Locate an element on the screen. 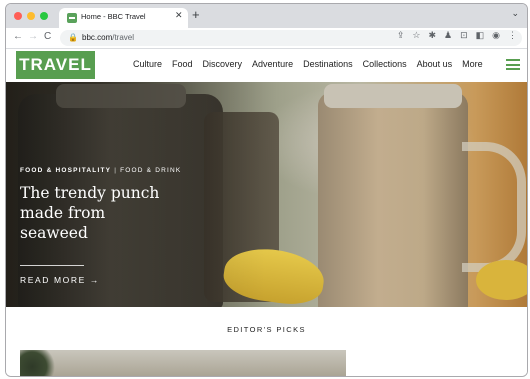 The width and height of the screenshot is (530, 379). lab-icon: ♟ is located at coordinates (448, 35).